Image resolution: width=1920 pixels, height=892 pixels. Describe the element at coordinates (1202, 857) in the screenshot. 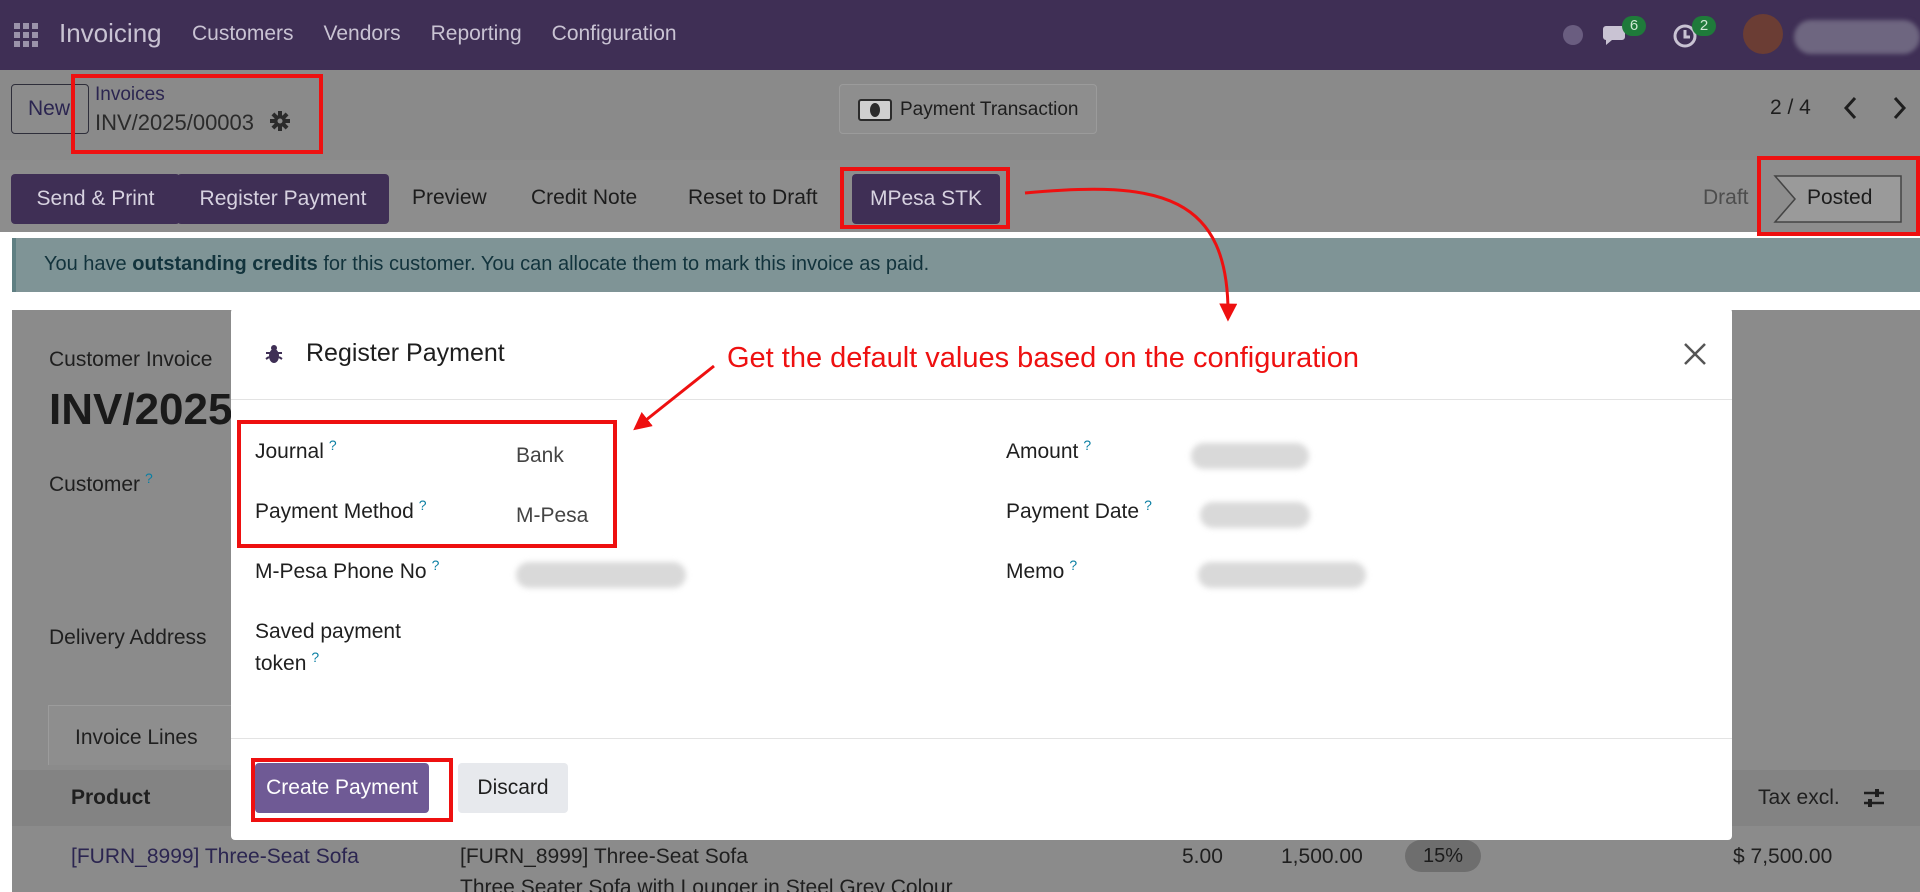

I see `line-quantity: 5.00` at that location.